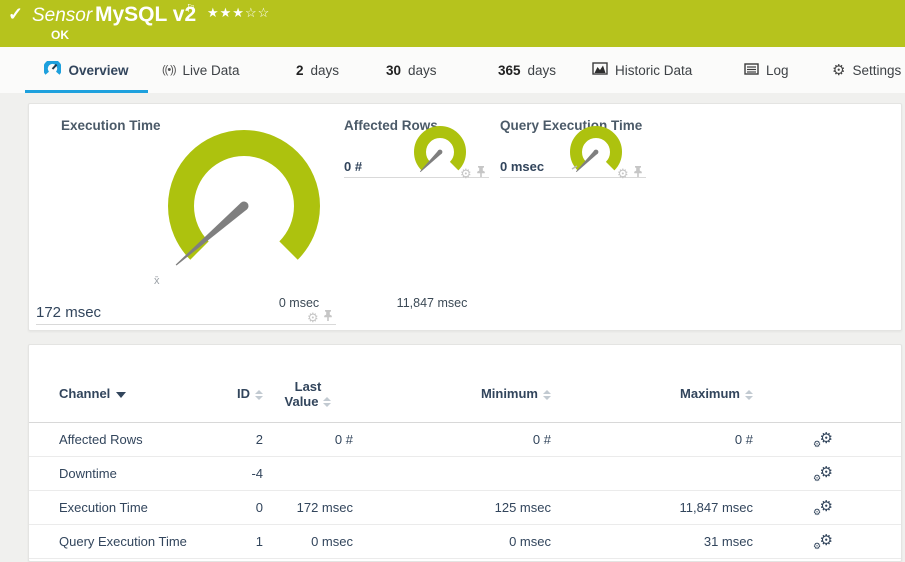 This screenshot has height=562, width=905. What do you see at coordinates (541, 439) in the screenshot?
I see `minimum-value: 0 #` at bounding box center [541, 439].